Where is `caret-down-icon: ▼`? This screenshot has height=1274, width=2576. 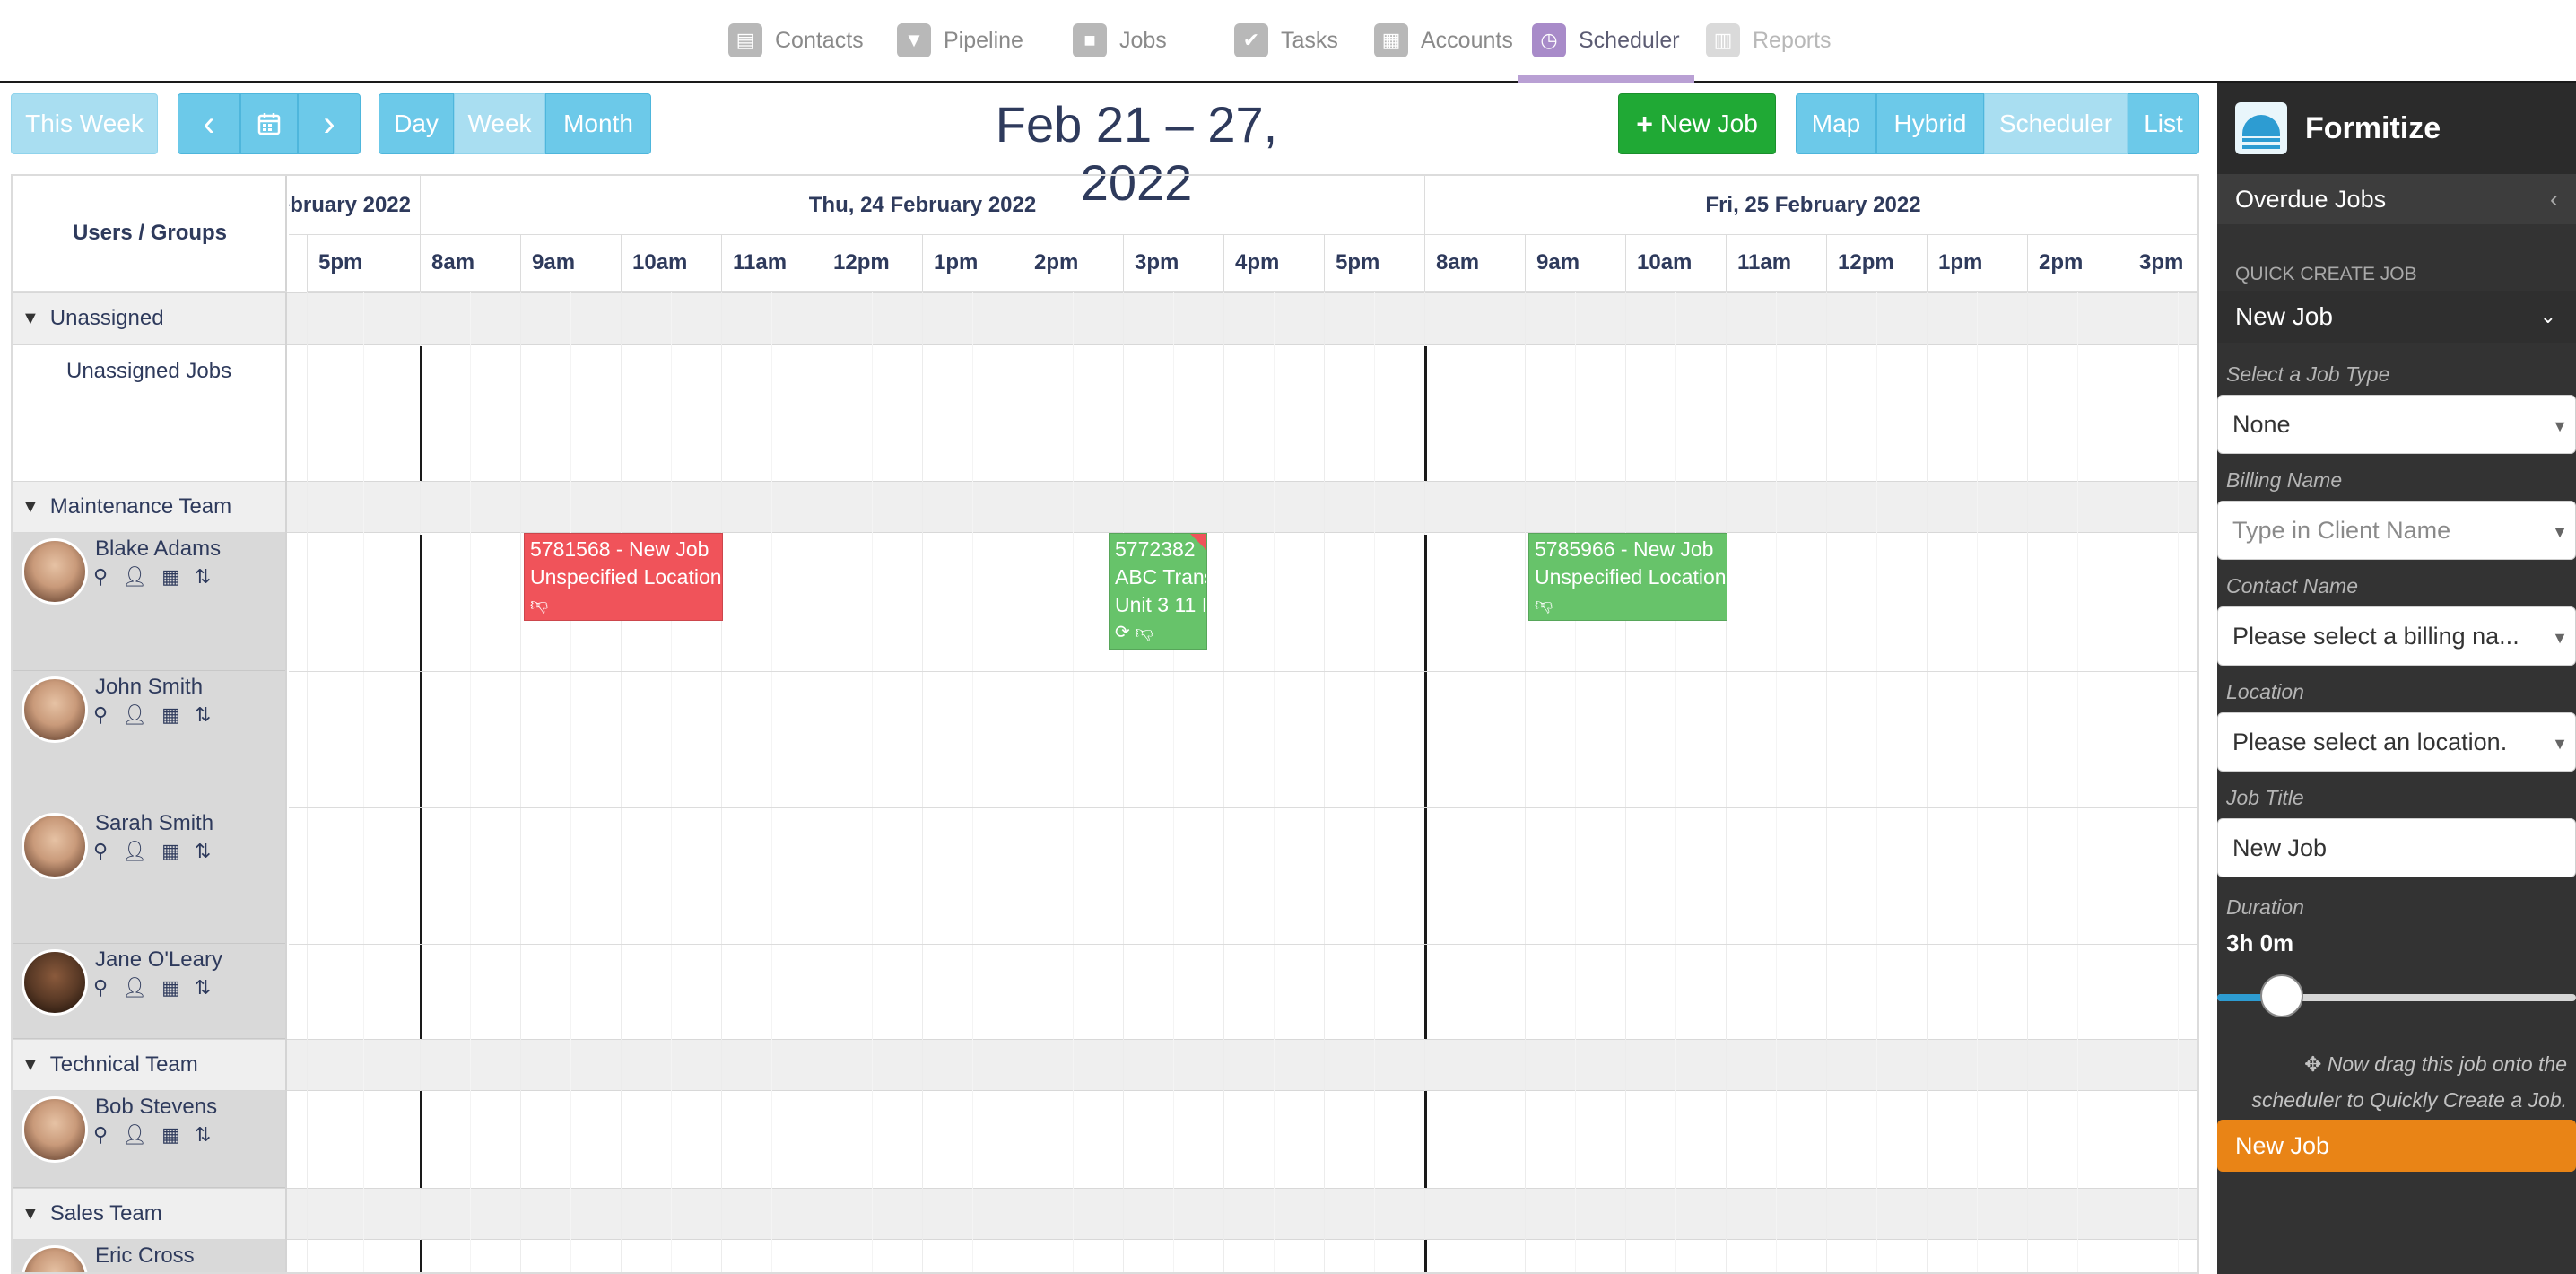
caret-down-icon: ▼ is located at coordinates (2560, 532).